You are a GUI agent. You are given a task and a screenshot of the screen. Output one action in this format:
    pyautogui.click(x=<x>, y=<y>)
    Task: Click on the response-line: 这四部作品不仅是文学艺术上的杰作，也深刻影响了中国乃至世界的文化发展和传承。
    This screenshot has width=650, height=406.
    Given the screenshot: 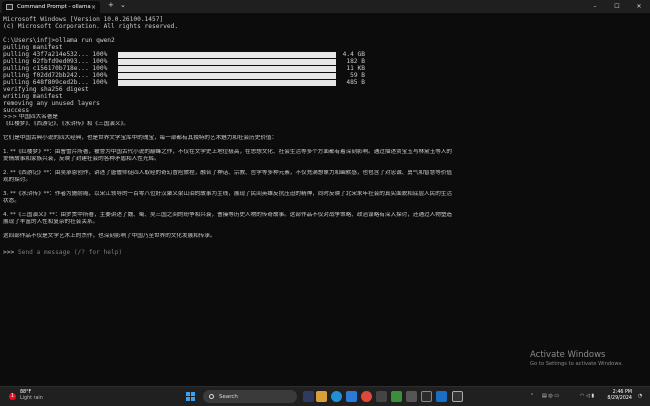 What is the action you would take?
    pyautogui.click(x=109, y=236)
    